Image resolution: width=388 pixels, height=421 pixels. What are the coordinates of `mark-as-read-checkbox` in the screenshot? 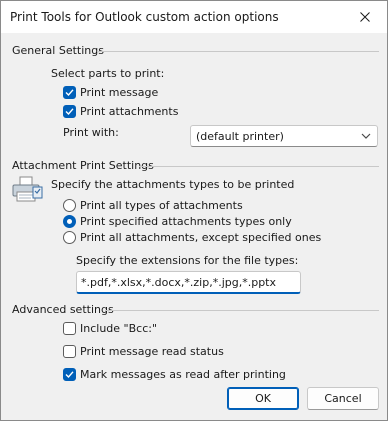 It's located at (69, 374).